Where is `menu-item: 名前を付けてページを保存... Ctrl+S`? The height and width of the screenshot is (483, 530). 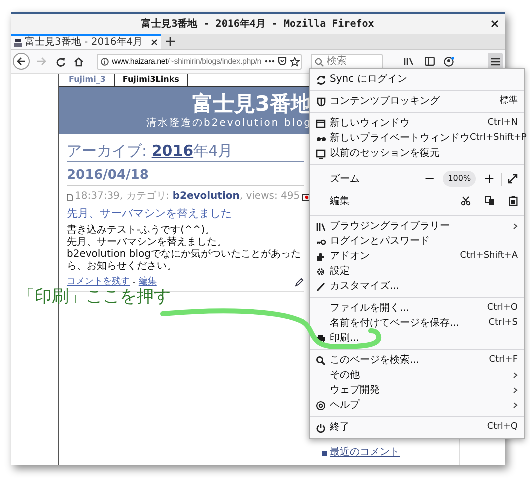 menu-item: 名前を付けてページを保存... Ctrl+S is located at coordinates (417, 323).